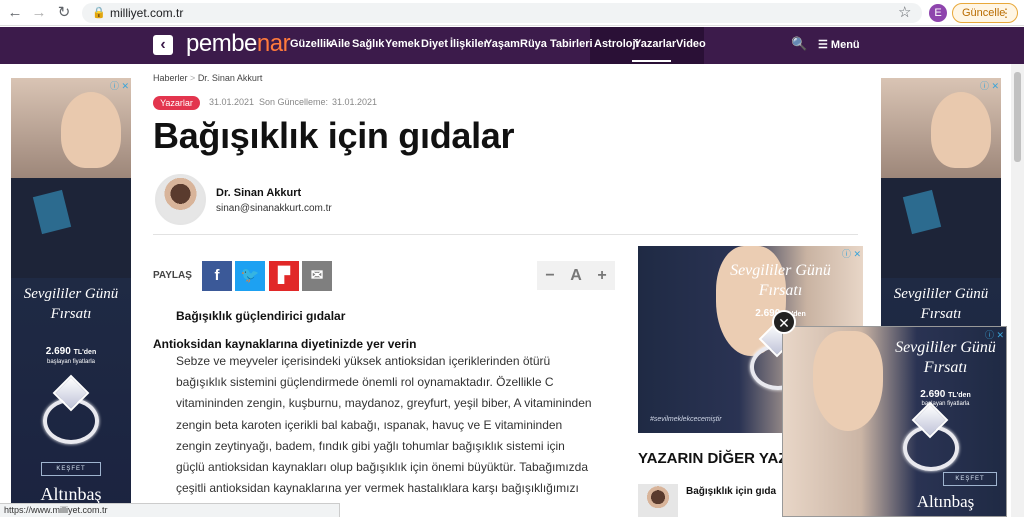 Image resolution: width=1024 pixels, height=517 pixels. What do you see at coordinates (469, 44) in the screenshot?
I see `nav-item-iliskiler: İlişkiler` at bounding box center [469, 44].